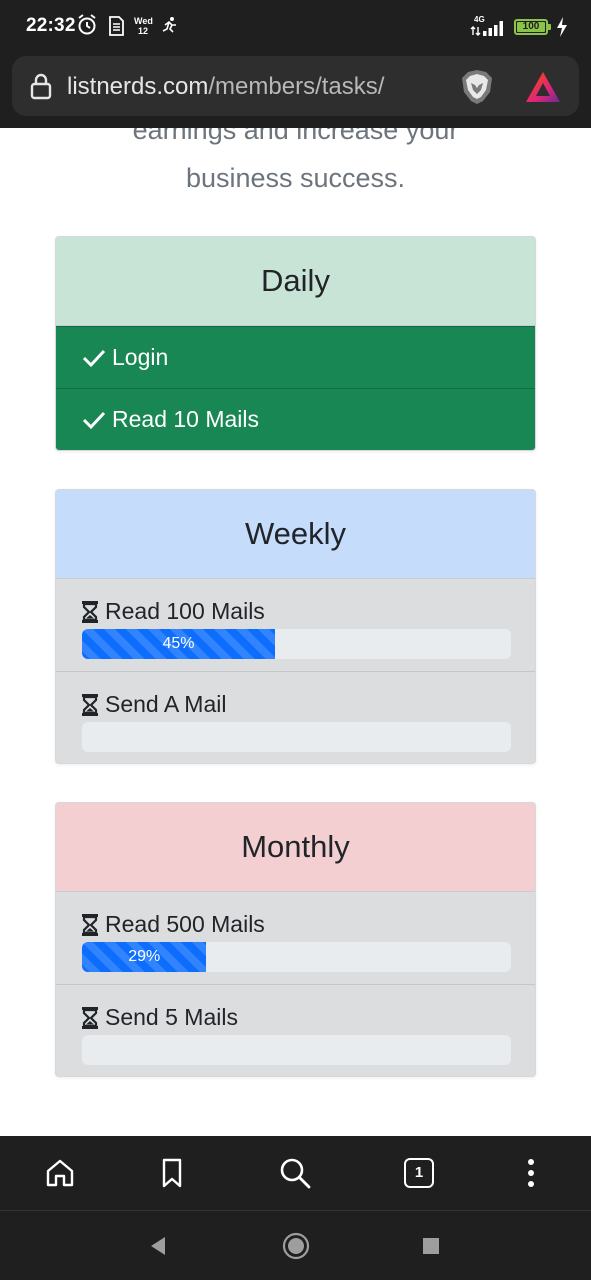 Image resolution: width=591 pixels, height=1280 pixels. What do you see at coordinates (295, 419) in the screenshot?
I see `daily-task-read-mails: Read 10 Mails` at bounding box center [295, 419].